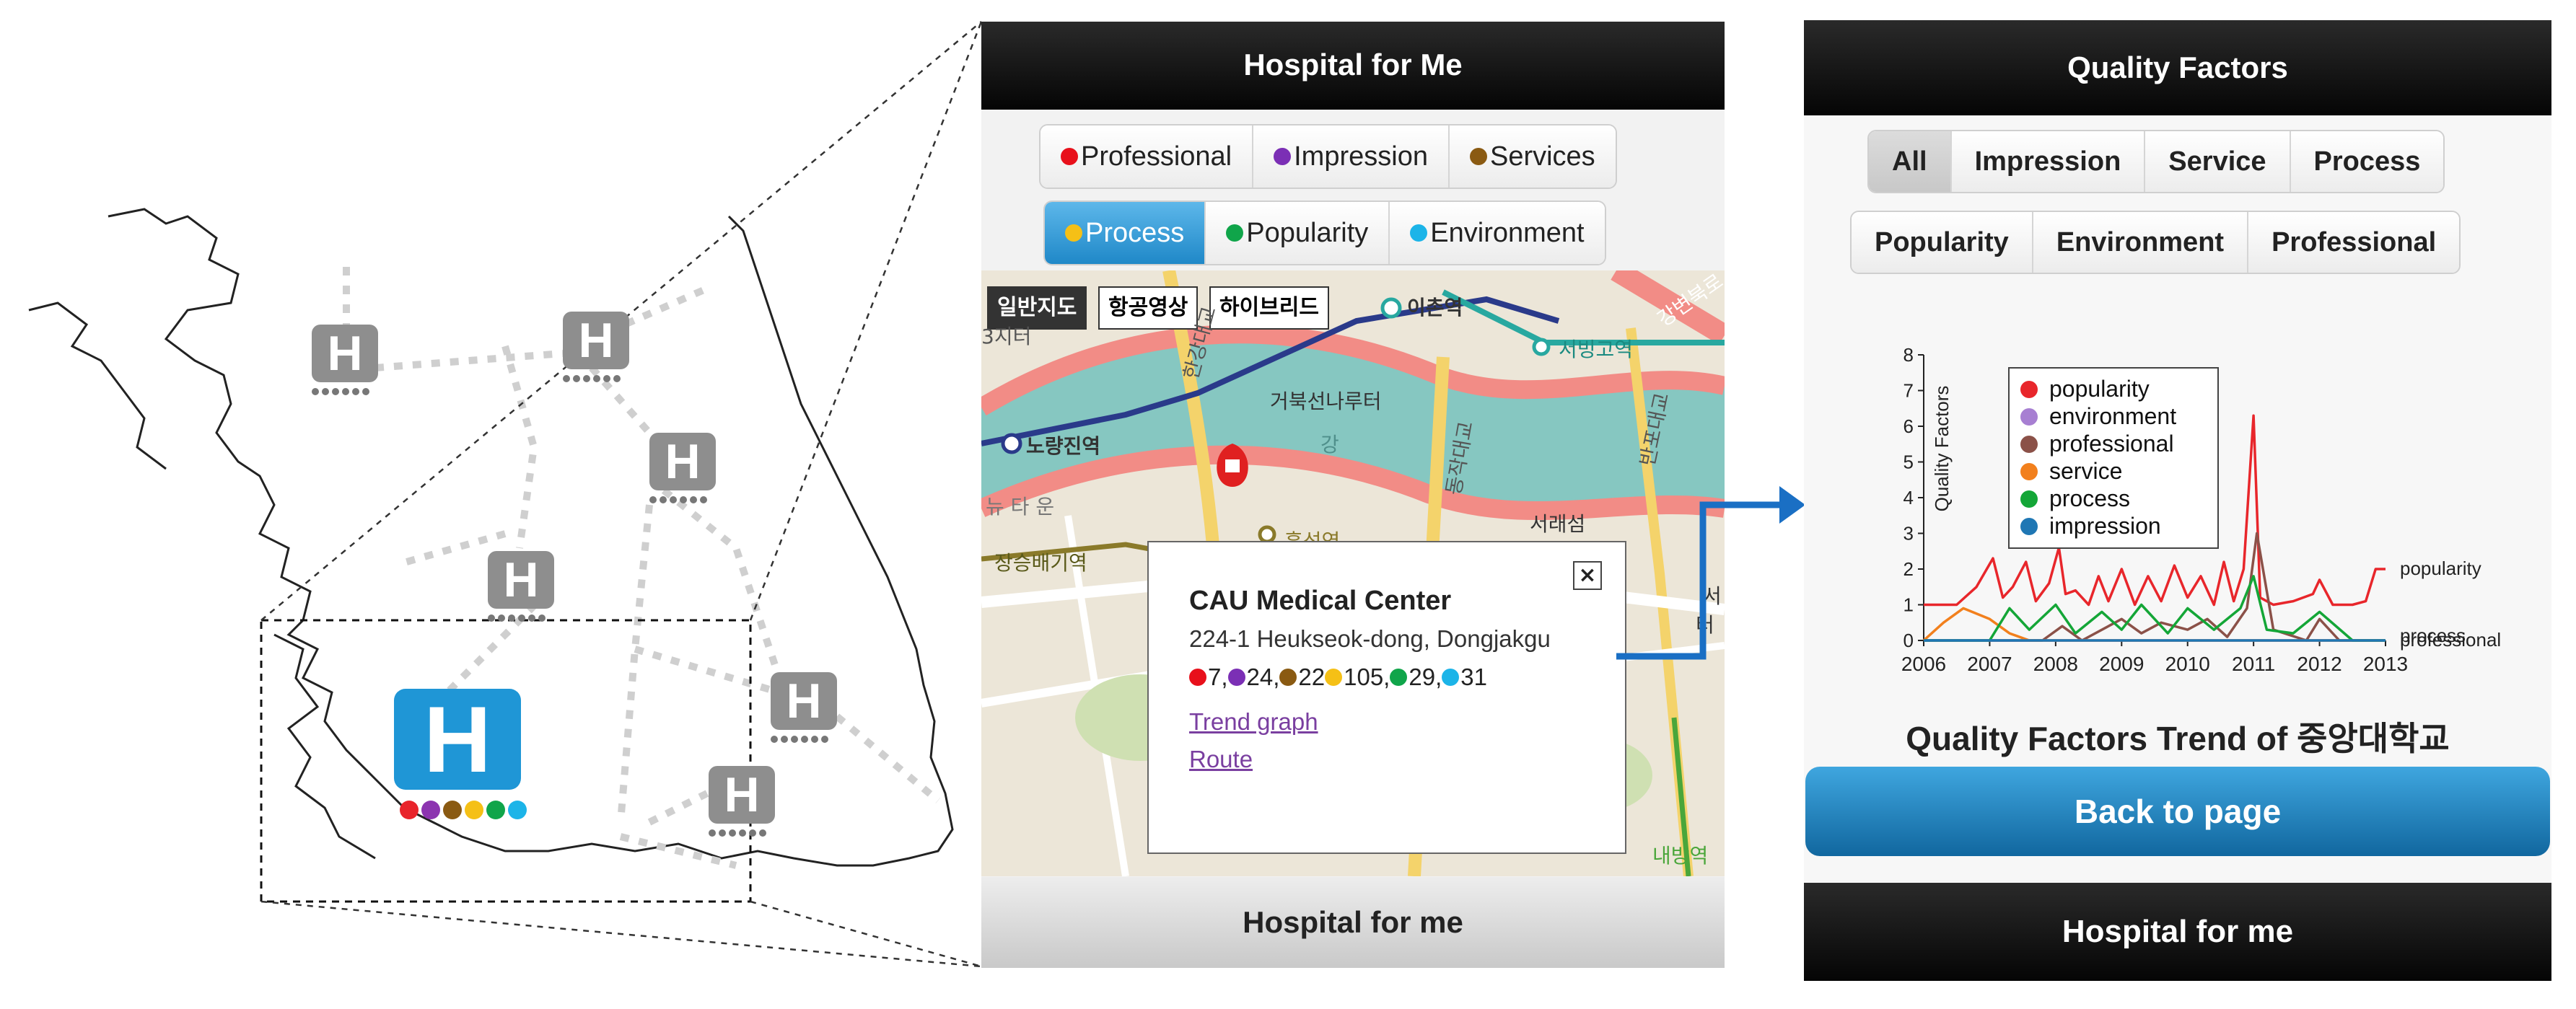 This screenshot has height=1009, width=2576. I want to click on map-tab-aerial: 항공영상, so click(1148, 308).